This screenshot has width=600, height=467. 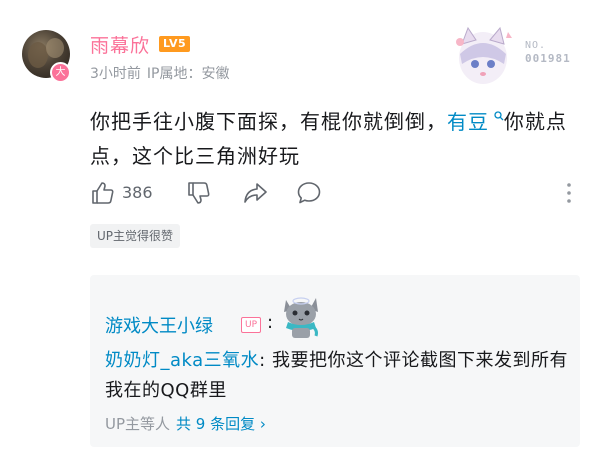 I want to click on replies-footer: UP主等人共 9 条回复 ›, so click(x=185, y=423).